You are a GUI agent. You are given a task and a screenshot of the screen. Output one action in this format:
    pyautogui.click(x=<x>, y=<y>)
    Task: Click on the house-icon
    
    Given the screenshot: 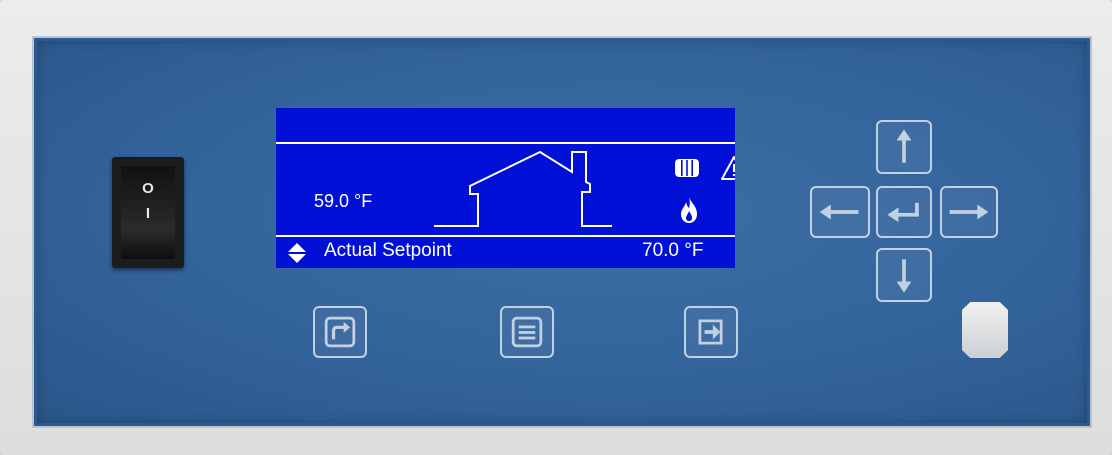 What is the action you would take?
    pyautogui.click(x=523, y=188)
    